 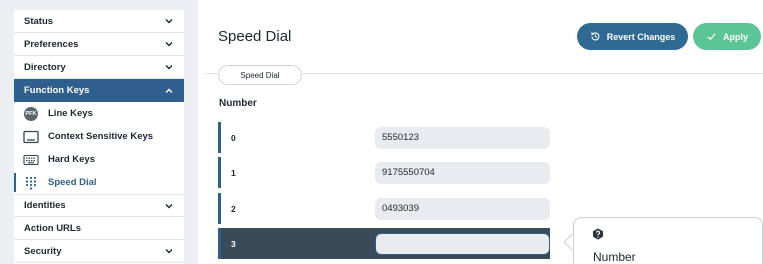 What do you see at coordinates (233, 172) in the screenshot?
I see `speed-dial-index: 1` at bounding box center [233, 172].